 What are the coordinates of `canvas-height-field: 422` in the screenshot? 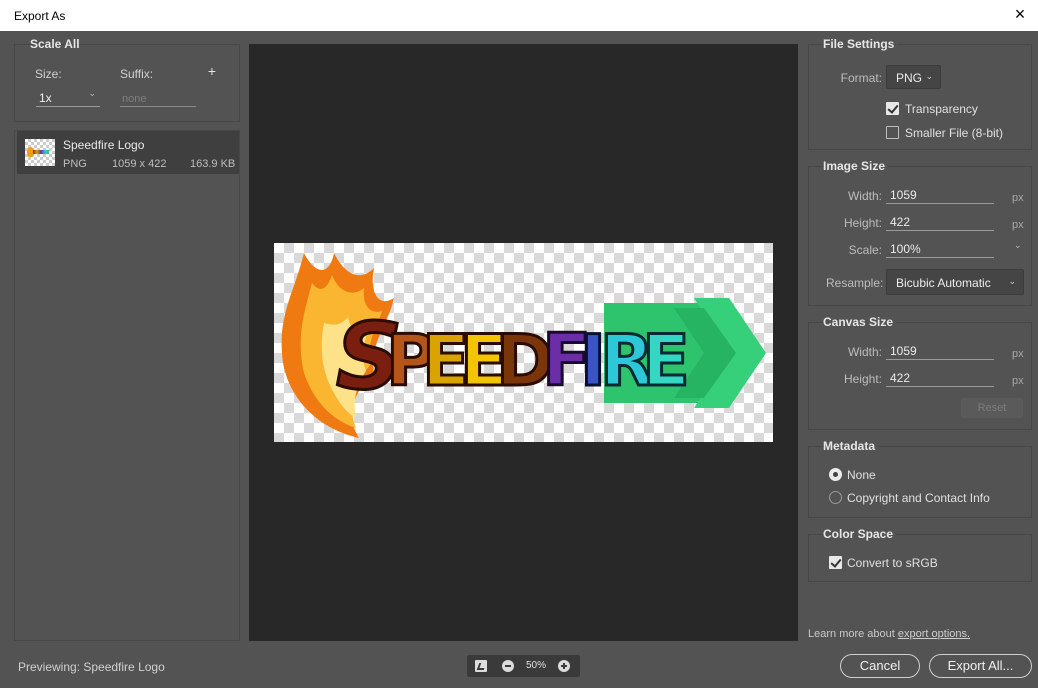 It's located at (940, 379).